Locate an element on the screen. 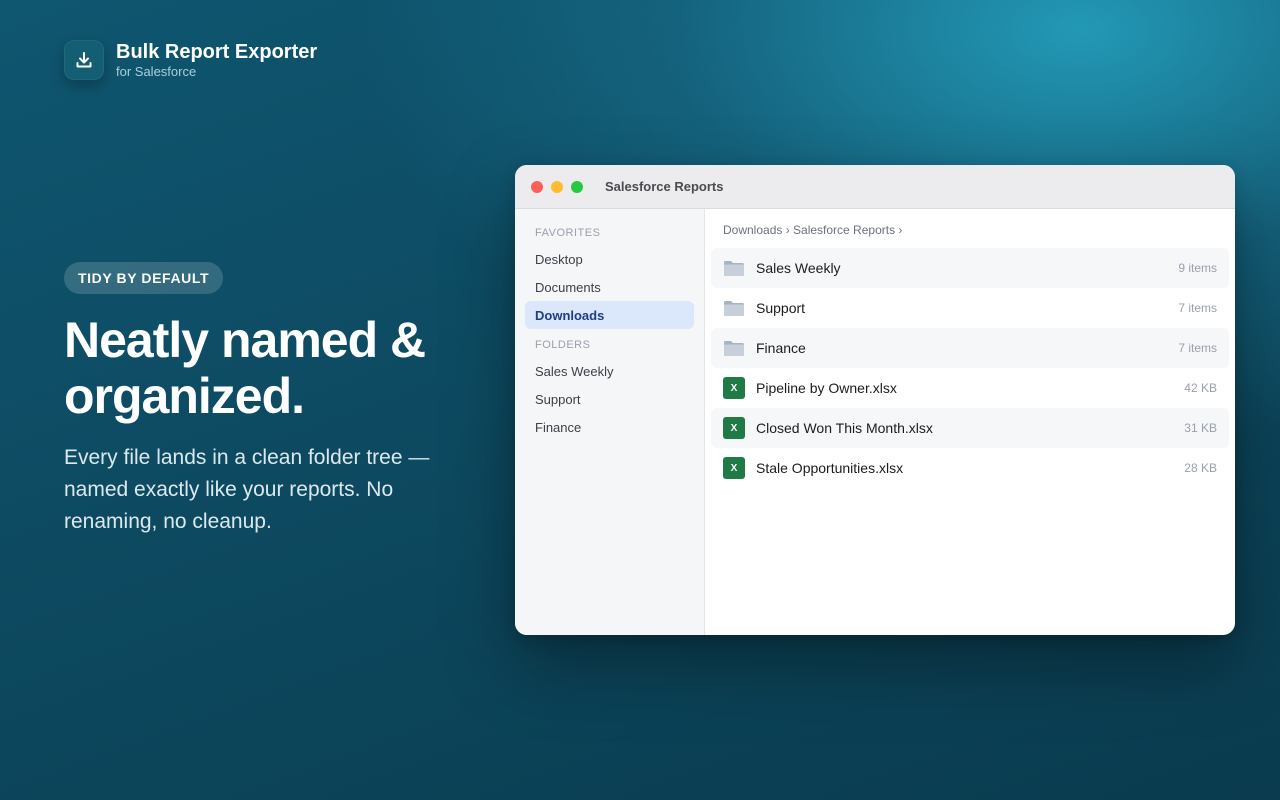 The width and height of the screenshot is (1280, 800). window-title: Salesforce Reports is located at coordinates (664, 186).